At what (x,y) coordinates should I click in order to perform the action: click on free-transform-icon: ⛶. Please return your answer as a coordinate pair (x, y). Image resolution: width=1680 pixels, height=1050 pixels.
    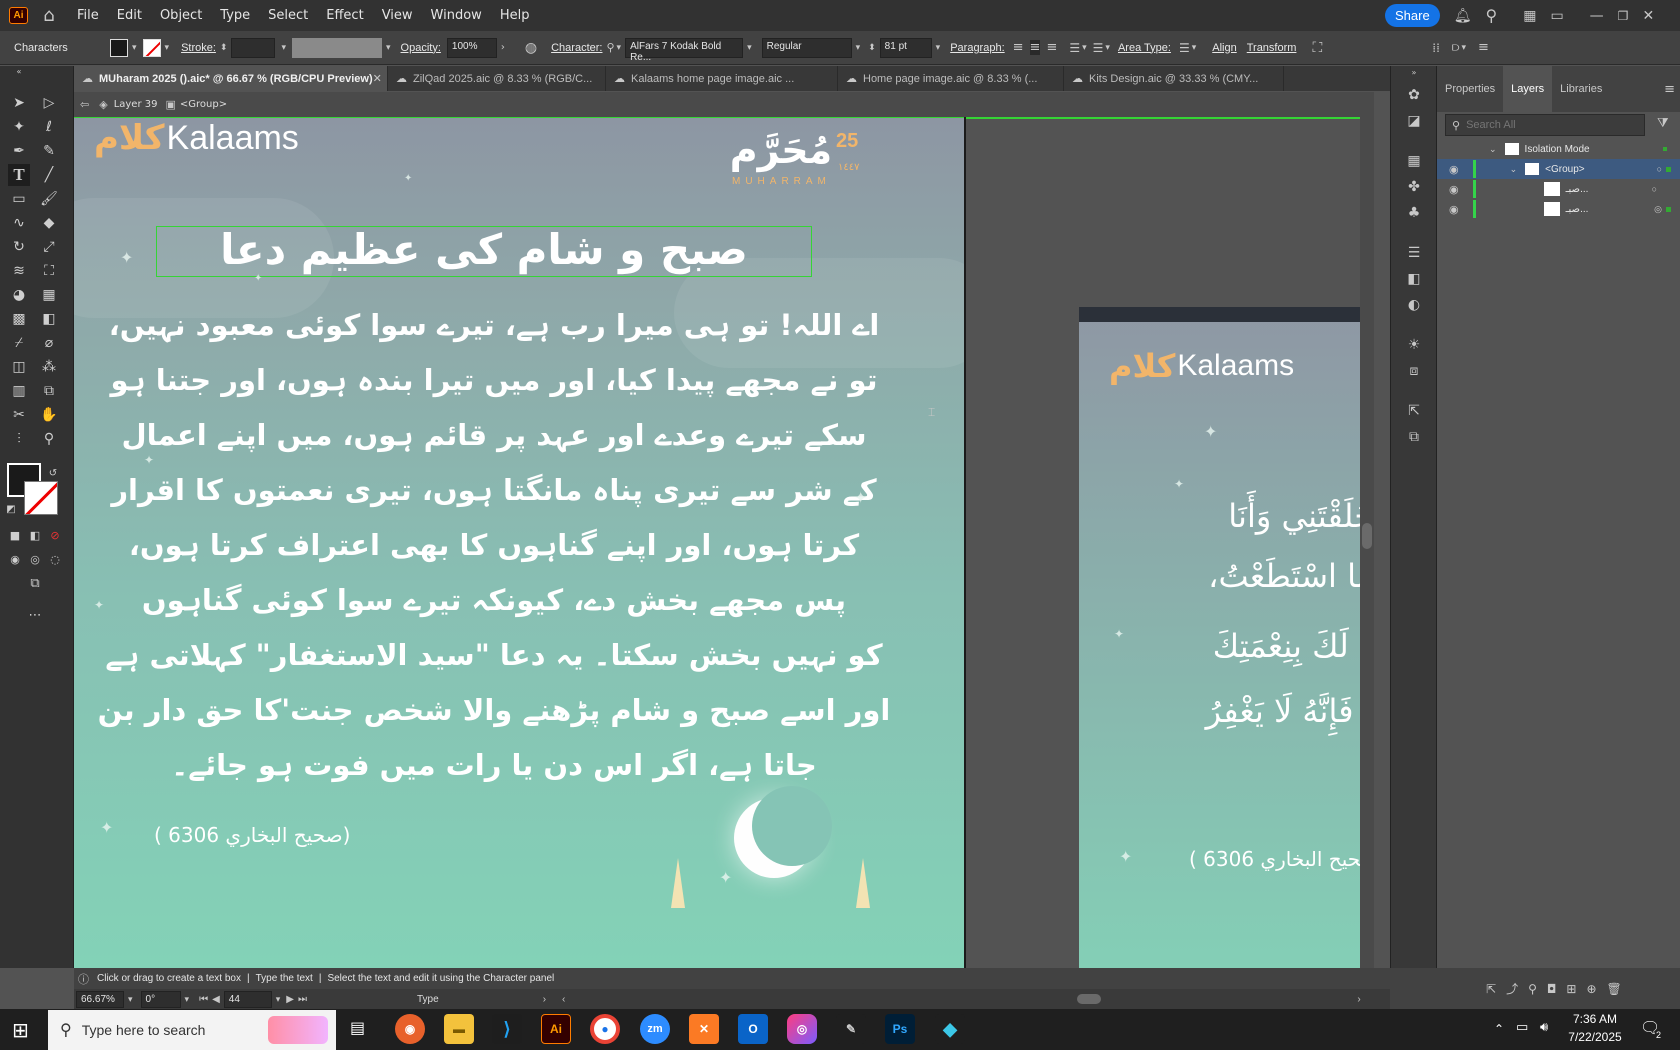
    Looking at the image, I should click on (49, 271).